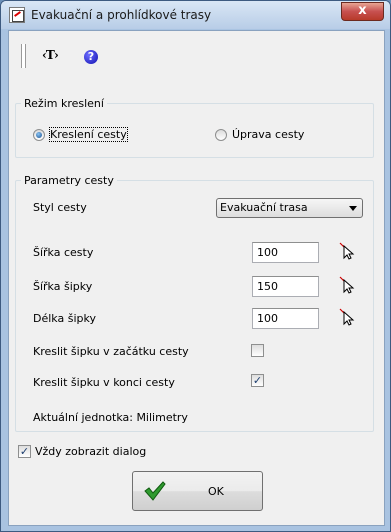 This screenshot has width=391, height=532. I want to click on close-button: x, so click(362, 11).